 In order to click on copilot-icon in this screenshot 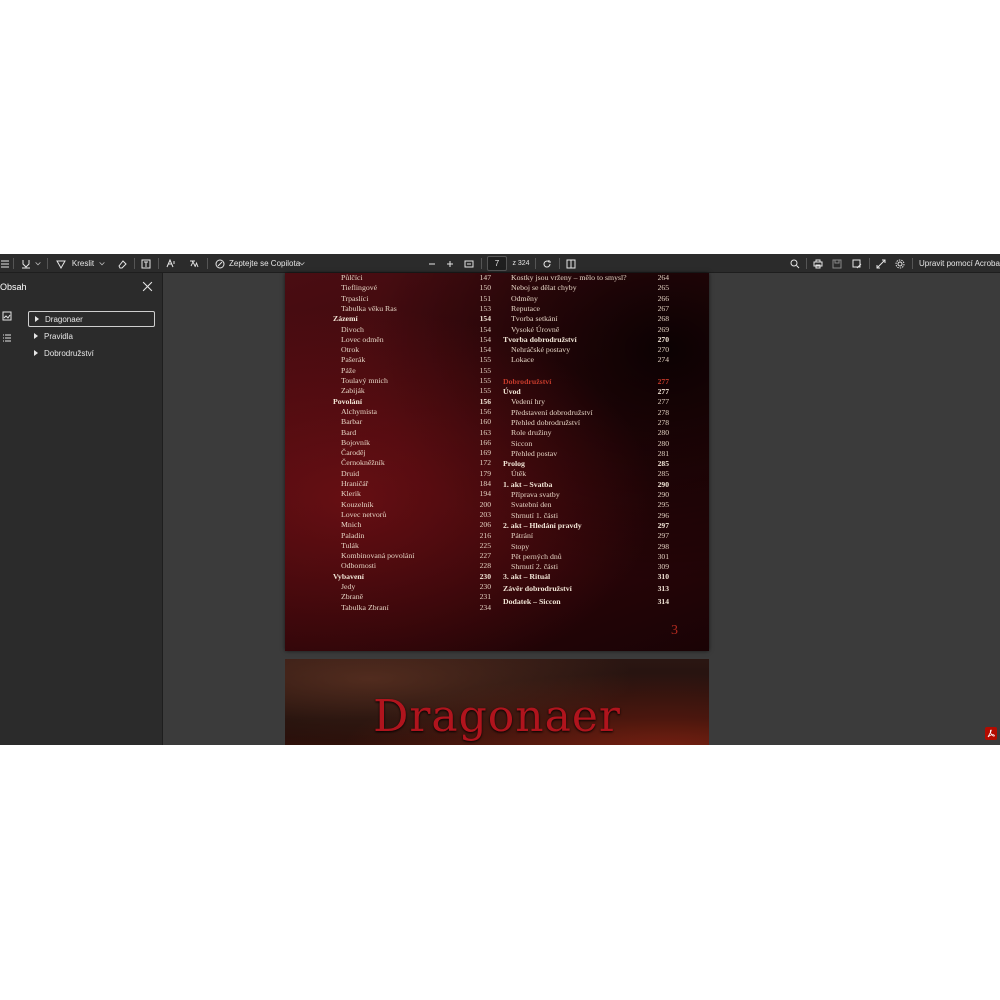, I will do `click(220, 263)`.